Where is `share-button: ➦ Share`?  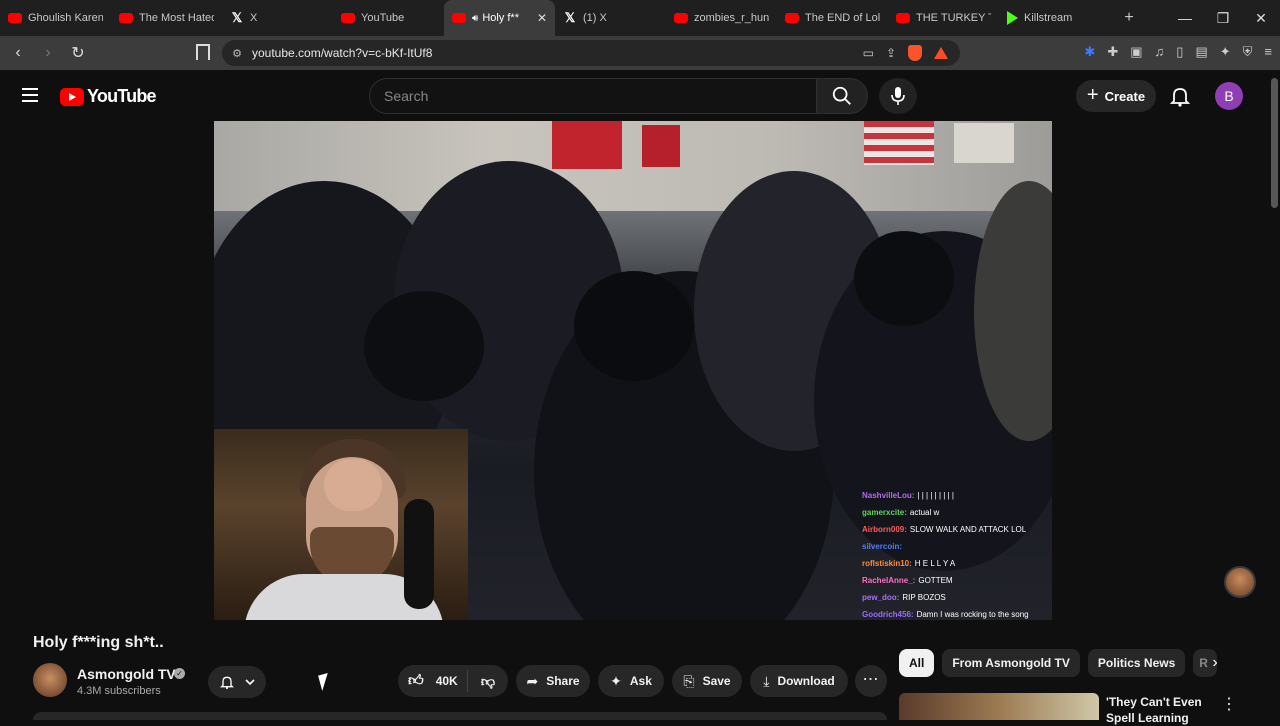
share-button: ➦ Share is located at coordinates (553, 681).